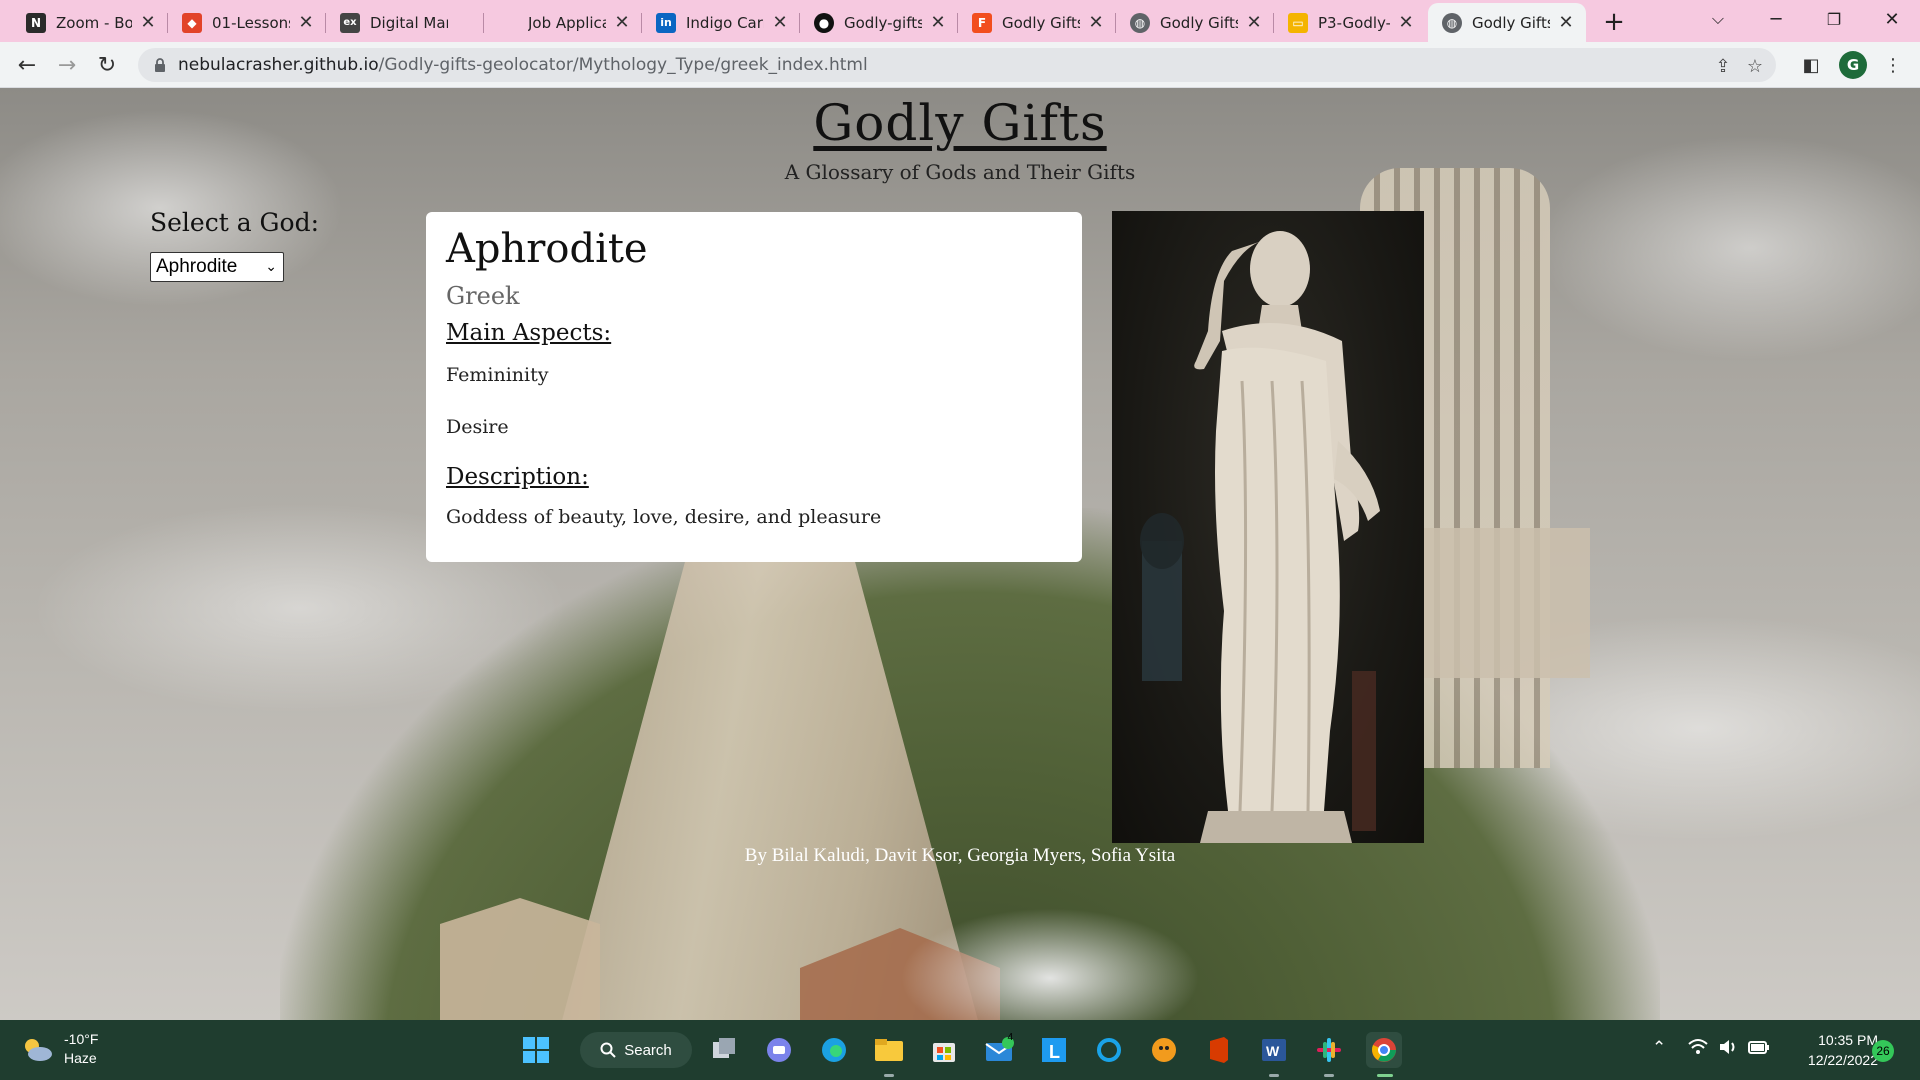 This screenshot has height=1080, width=1920. What do you see at coordinates (1723, 66) in the screenshot?
I see `share-icon: ⇪` at bounding box center [1723, 66].